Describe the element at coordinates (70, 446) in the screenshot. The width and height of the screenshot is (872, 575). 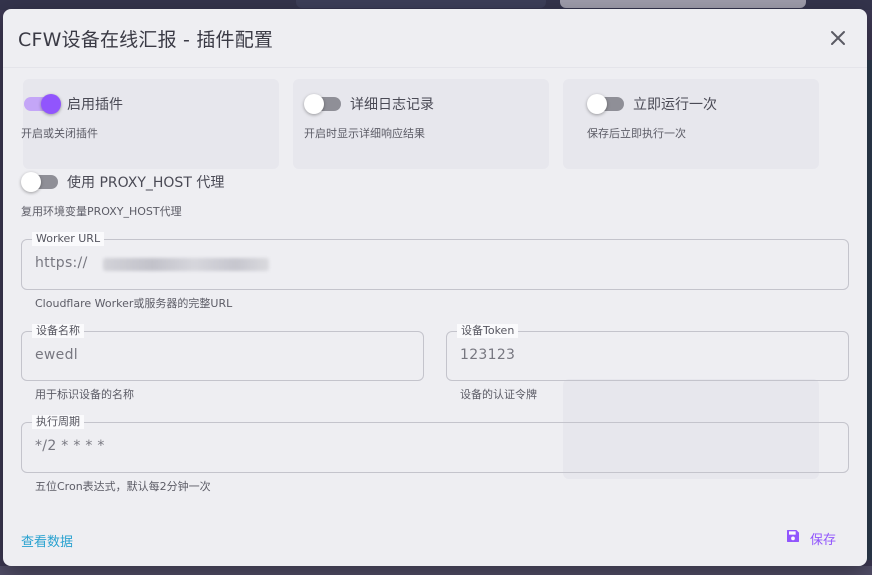
I see `cron-value: */2 * * * *` at that location.